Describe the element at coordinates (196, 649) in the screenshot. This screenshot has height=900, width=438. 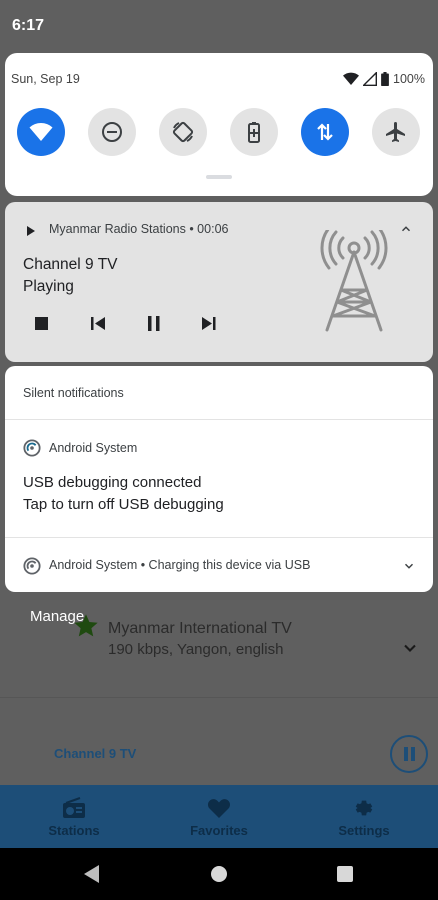
I see `station-details: 190 kbps, Yangon, english` at that location.